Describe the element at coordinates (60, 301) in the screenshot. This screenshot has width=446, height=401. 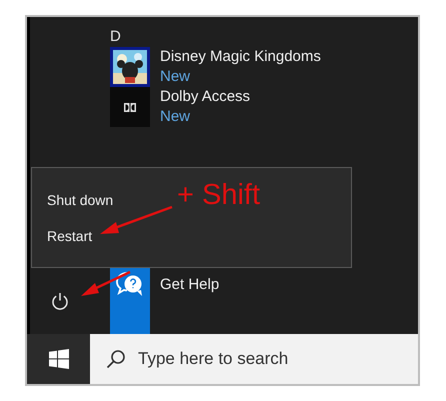
I see `power-icon` at that location.